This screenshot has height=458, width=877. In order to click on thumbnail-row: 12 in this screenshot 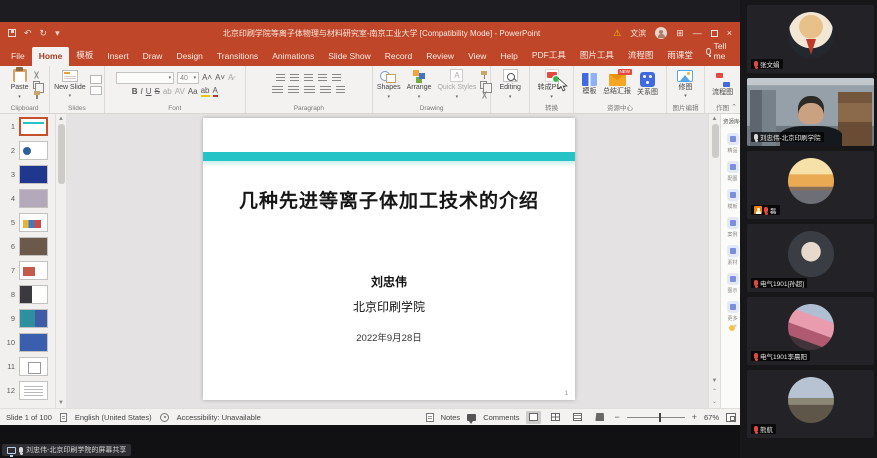, I will do `click(27, 390)`.